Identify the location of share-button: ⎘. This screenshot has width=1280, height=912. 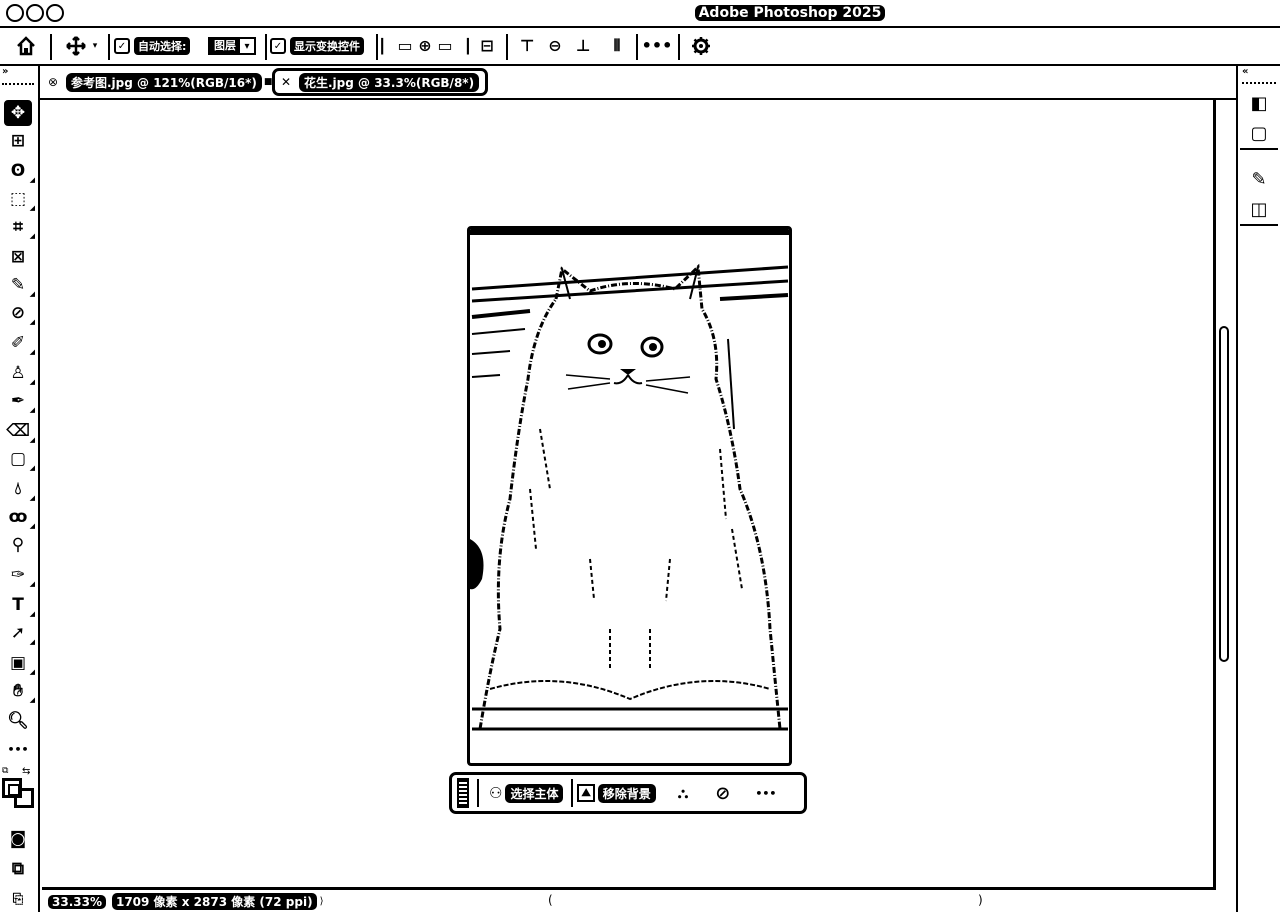
(18, 899).